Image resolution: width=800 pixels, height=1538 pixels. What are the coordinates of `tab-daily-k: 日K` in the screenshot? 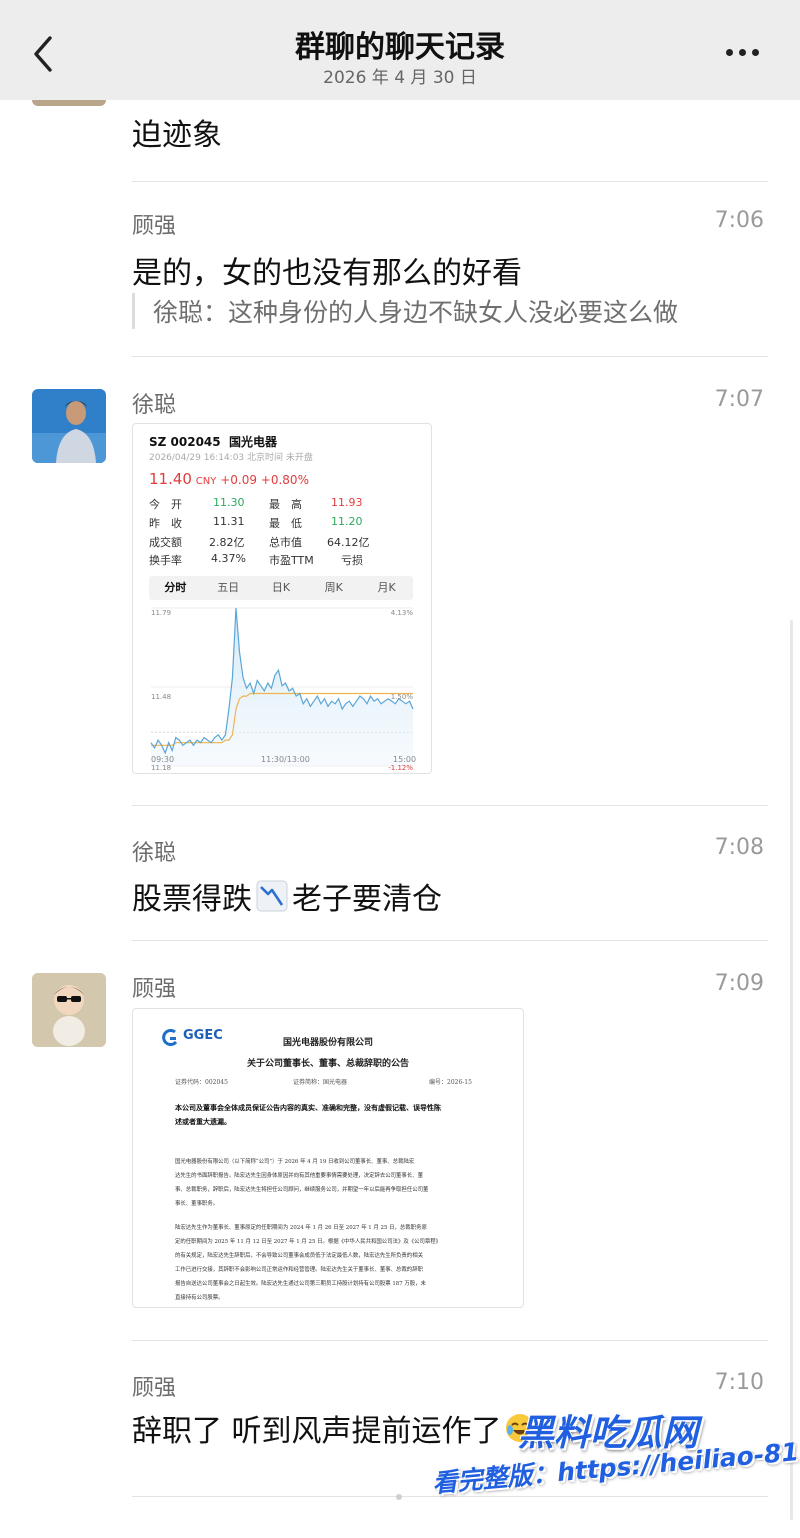 It's located at (281, 588).